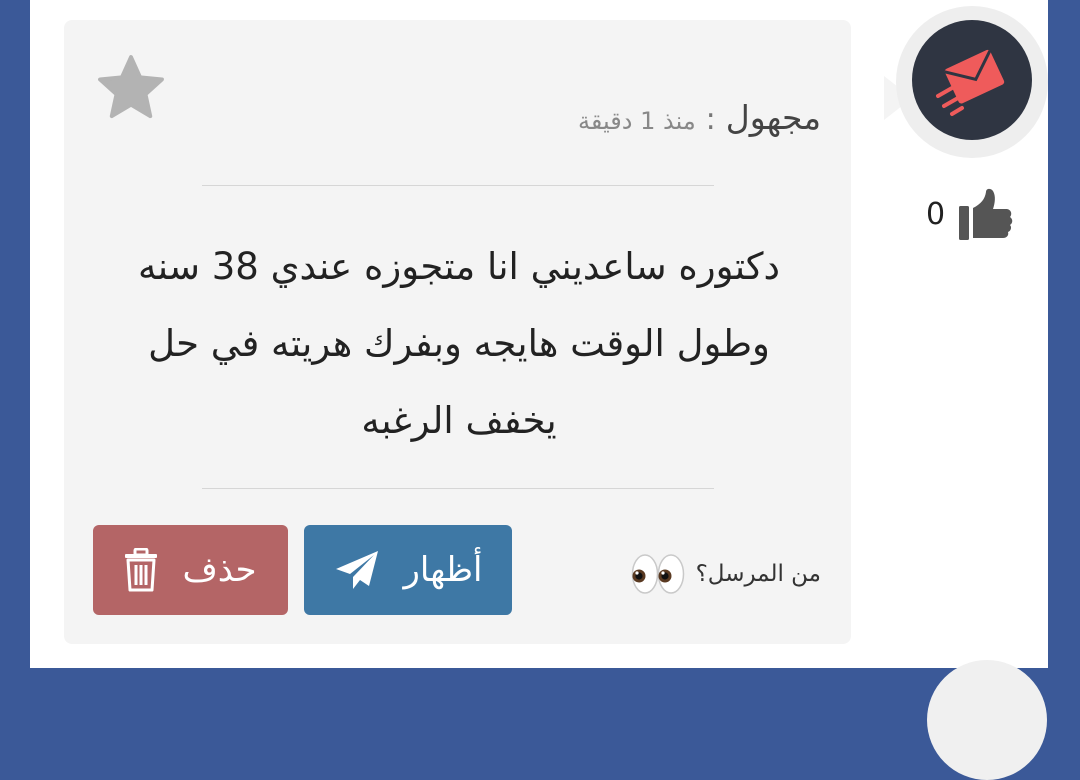 This screenshot has width=1080, height=780. I want to click on avatar-ring, so click(972, 82).